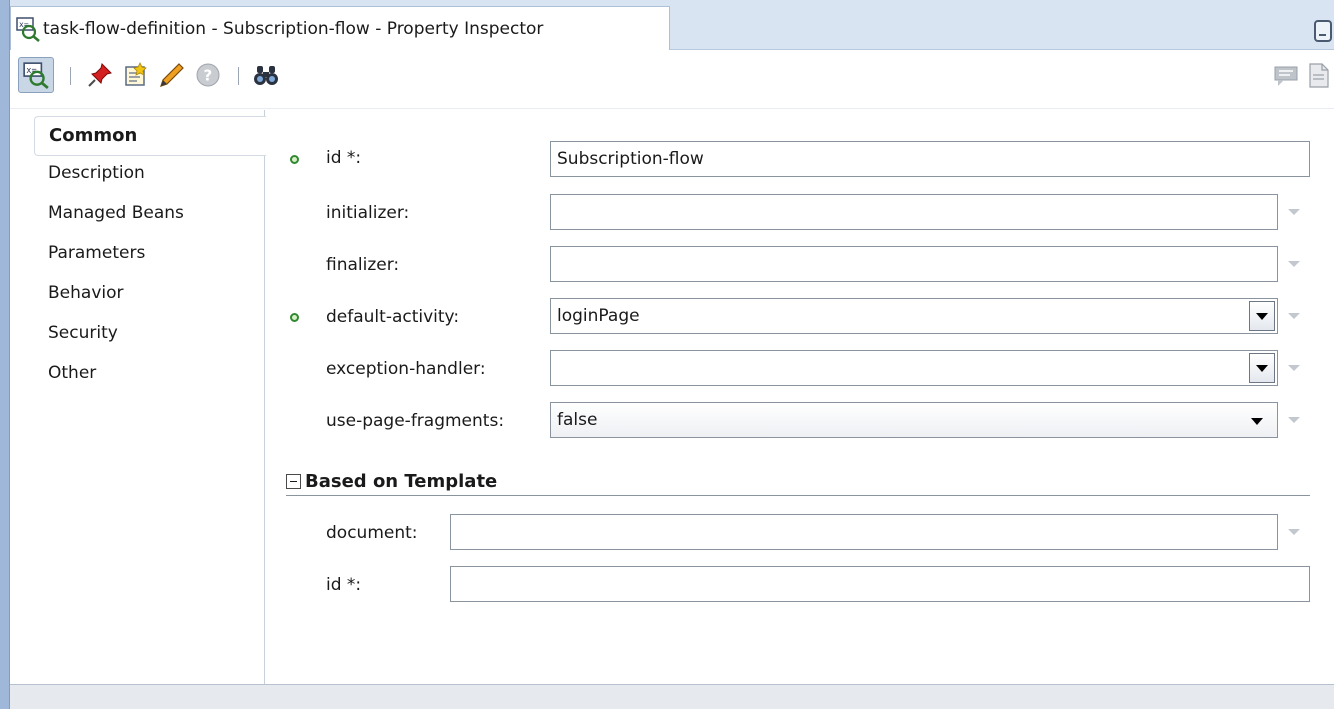 The width and height of the screenshot is (1334, 709). I want to click on binoculars-find-icon, so click(266, 75).